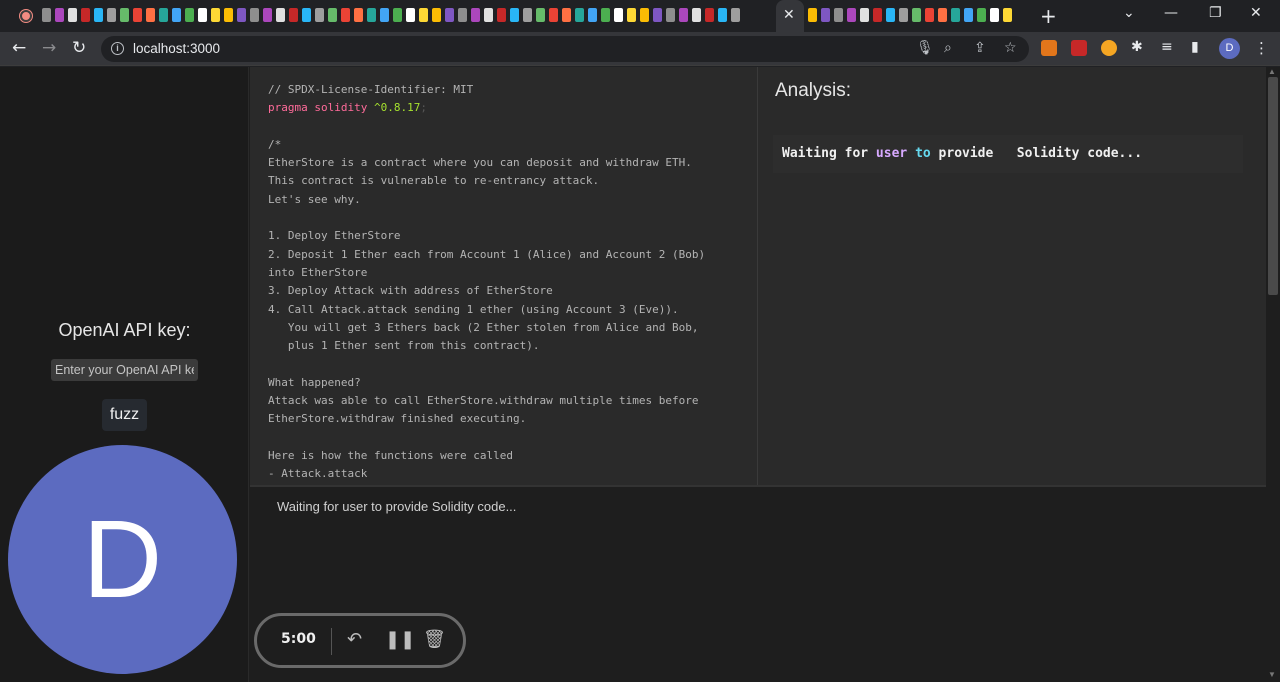 The height and width of the screenshot is (682, 1280). What do you see at coordinates (1272, 674) in the screenshot?
I see `scroll-down-icon: ▼` at bounding box center [1272, 674].